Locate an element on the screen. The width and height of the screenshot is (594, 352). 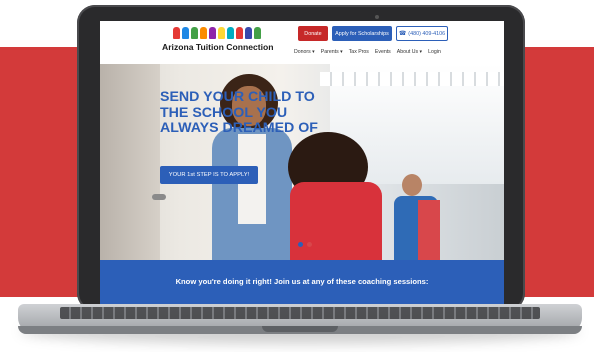
nav-item-parents: Parents ▾ is located at coordinates (332, 54).